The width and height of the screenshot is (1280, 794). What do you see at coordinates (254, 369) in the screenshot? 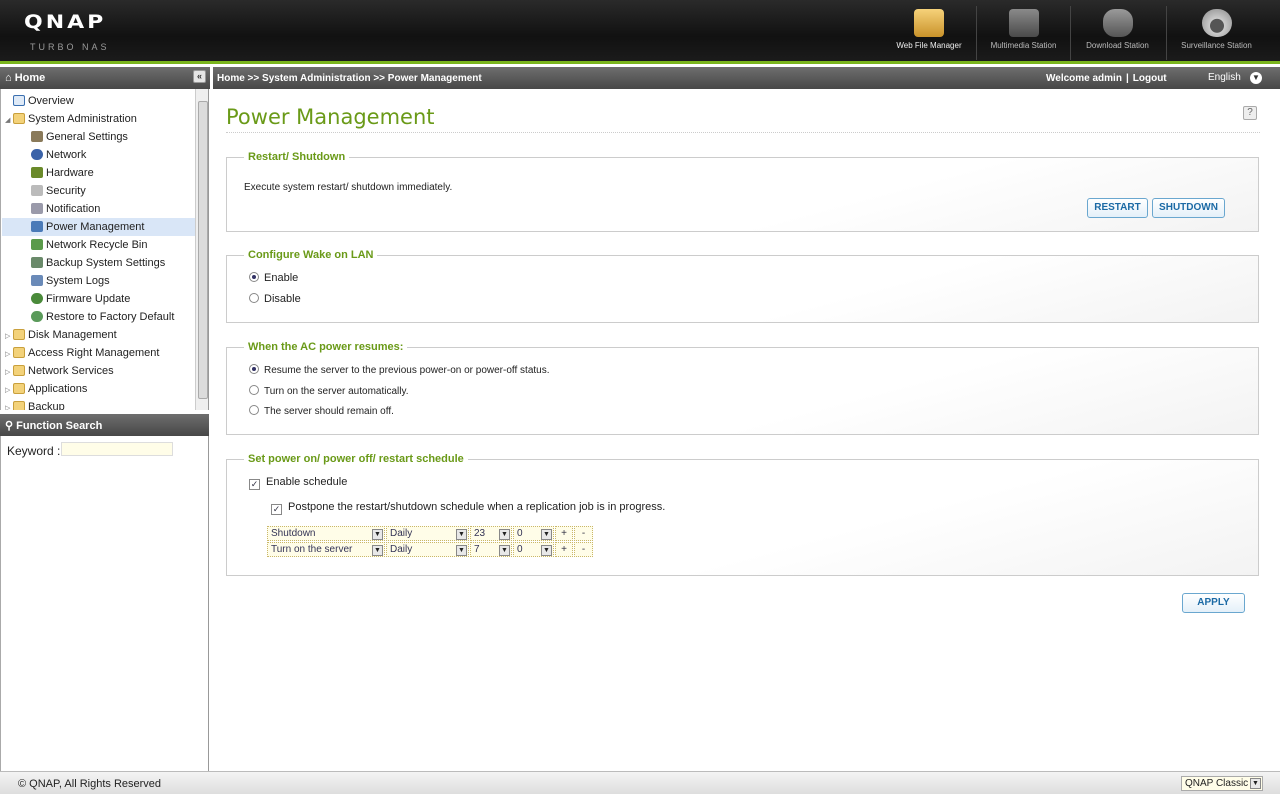
I see `ac-resume-radio` at bounding box center [254, 369].